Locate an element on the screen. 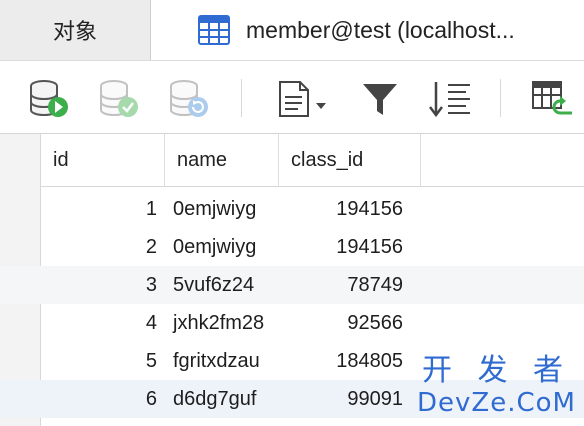  database-run-icon is located at coordinates (49, 98).